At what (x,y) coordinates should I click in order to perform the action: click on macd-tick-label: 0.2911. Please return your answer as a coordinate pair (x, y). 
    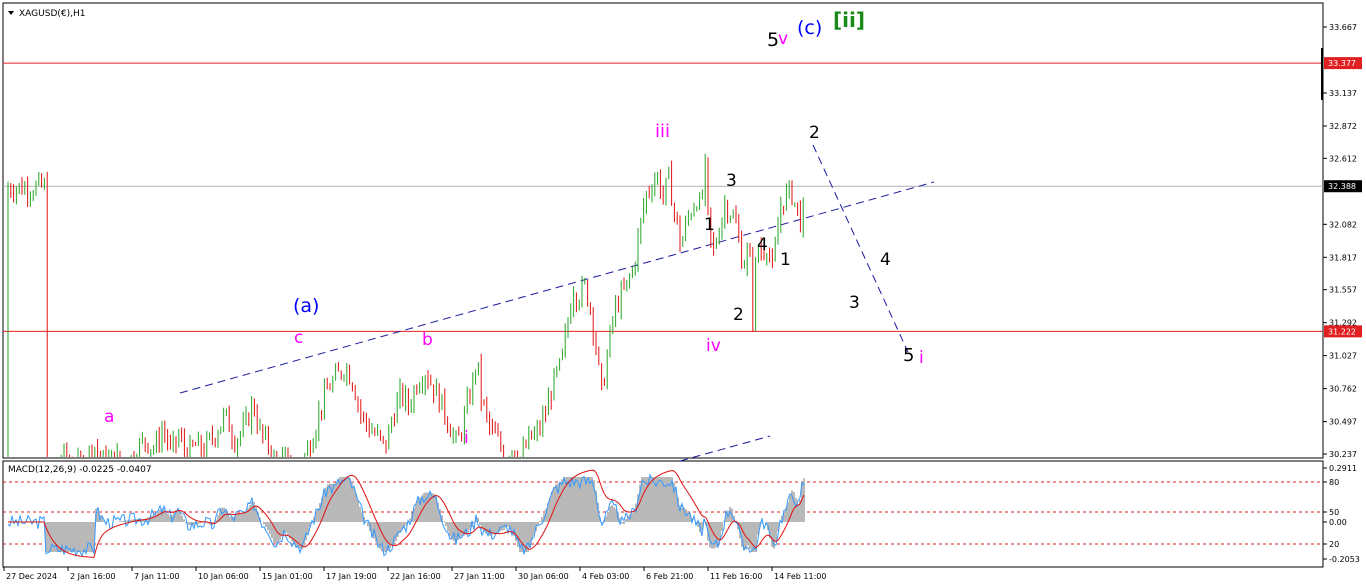
    Looking at the image, I should click on (1343, 468).